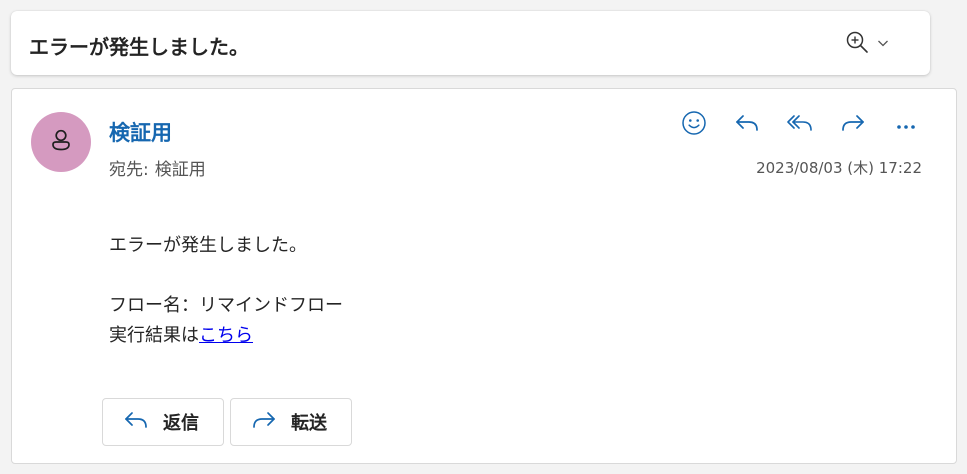 The width and height of the screenshot is (967, 474). I want to click on body-line: 実行結果はこちら, so click(226, 336).